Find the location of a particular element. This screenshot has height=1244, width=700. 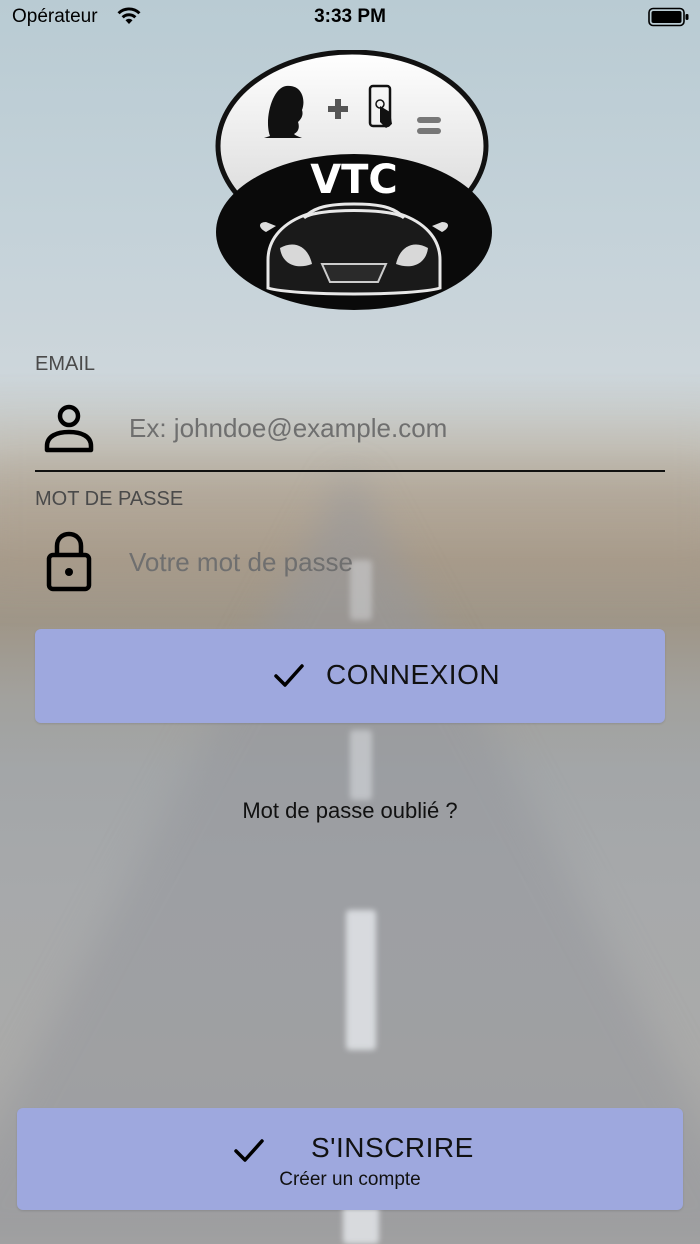

email-field-row is located at coordinates (350, 428).